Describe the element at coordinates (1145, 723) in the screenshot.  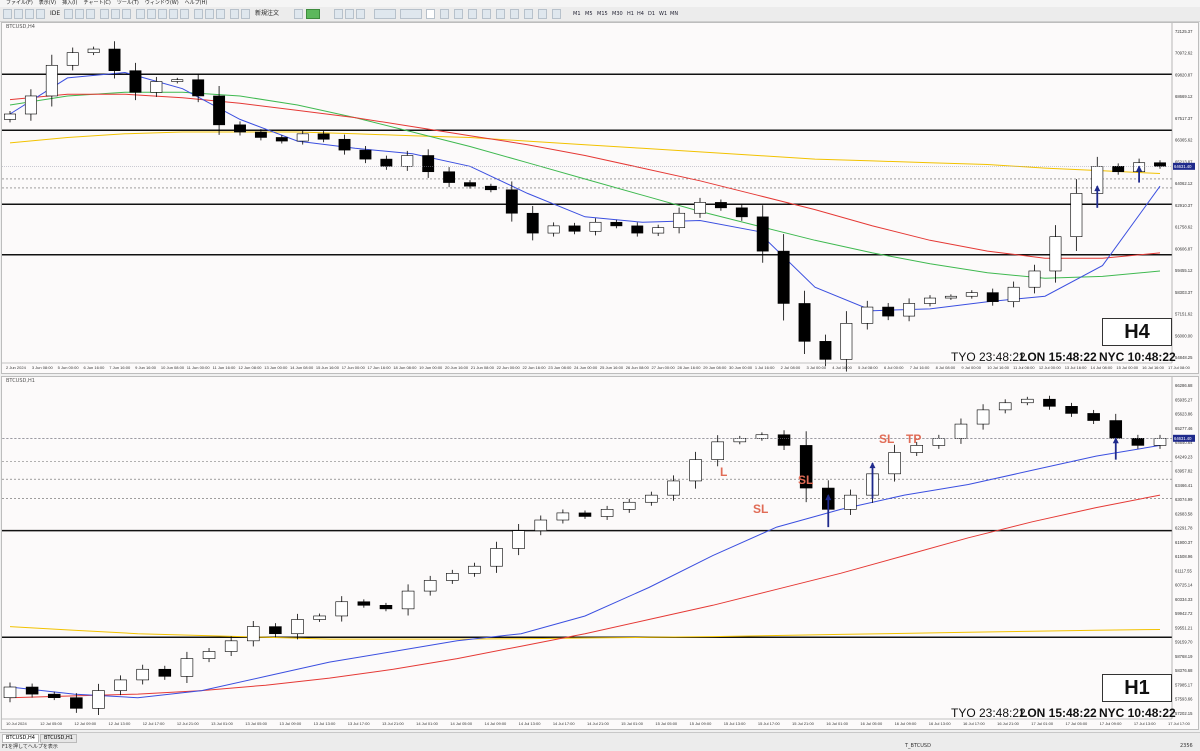
I see `time-tick-label: 17 Jul 13:00` at that location.